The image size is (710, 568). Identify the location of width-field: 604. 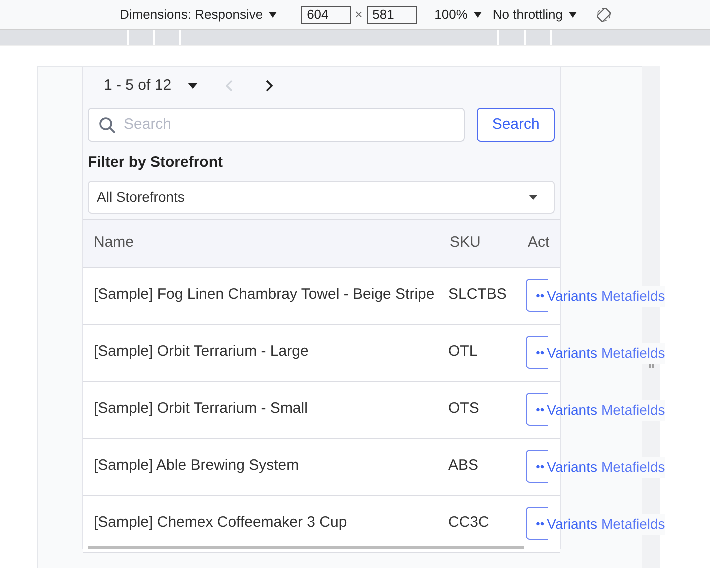
(326, 15).